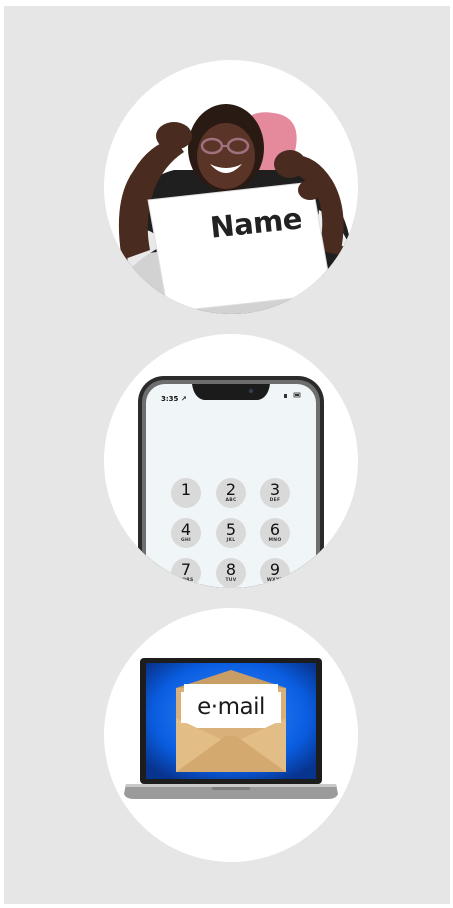 This screenshot has width=453, height=908. I want to click on key-digit: 2, so click(231, 489).